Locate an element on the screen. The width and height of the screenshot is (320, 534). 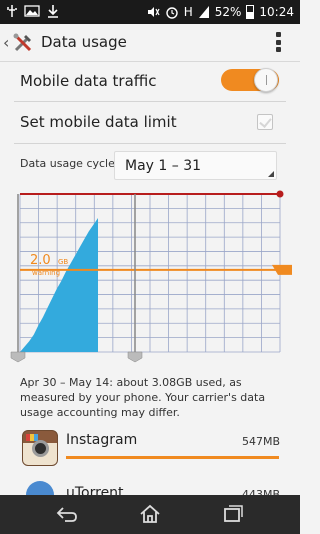
navigation-bar is located at coordinates (150, 514).